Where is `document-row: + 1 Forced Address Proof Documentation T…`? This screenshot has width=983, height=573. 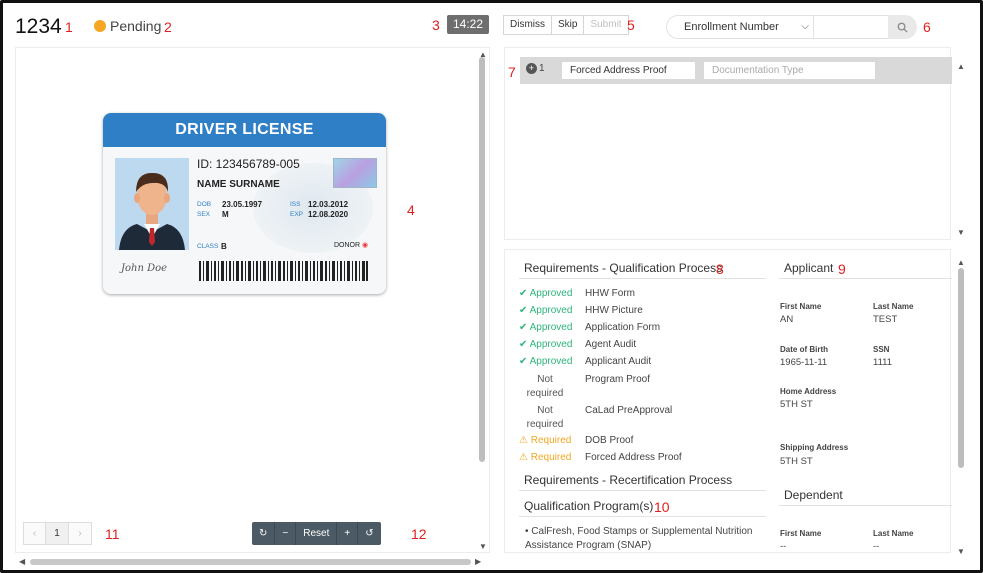 document-row: + 1 Forced Address Proof Documentation T… is located at coordinates (736, 70).